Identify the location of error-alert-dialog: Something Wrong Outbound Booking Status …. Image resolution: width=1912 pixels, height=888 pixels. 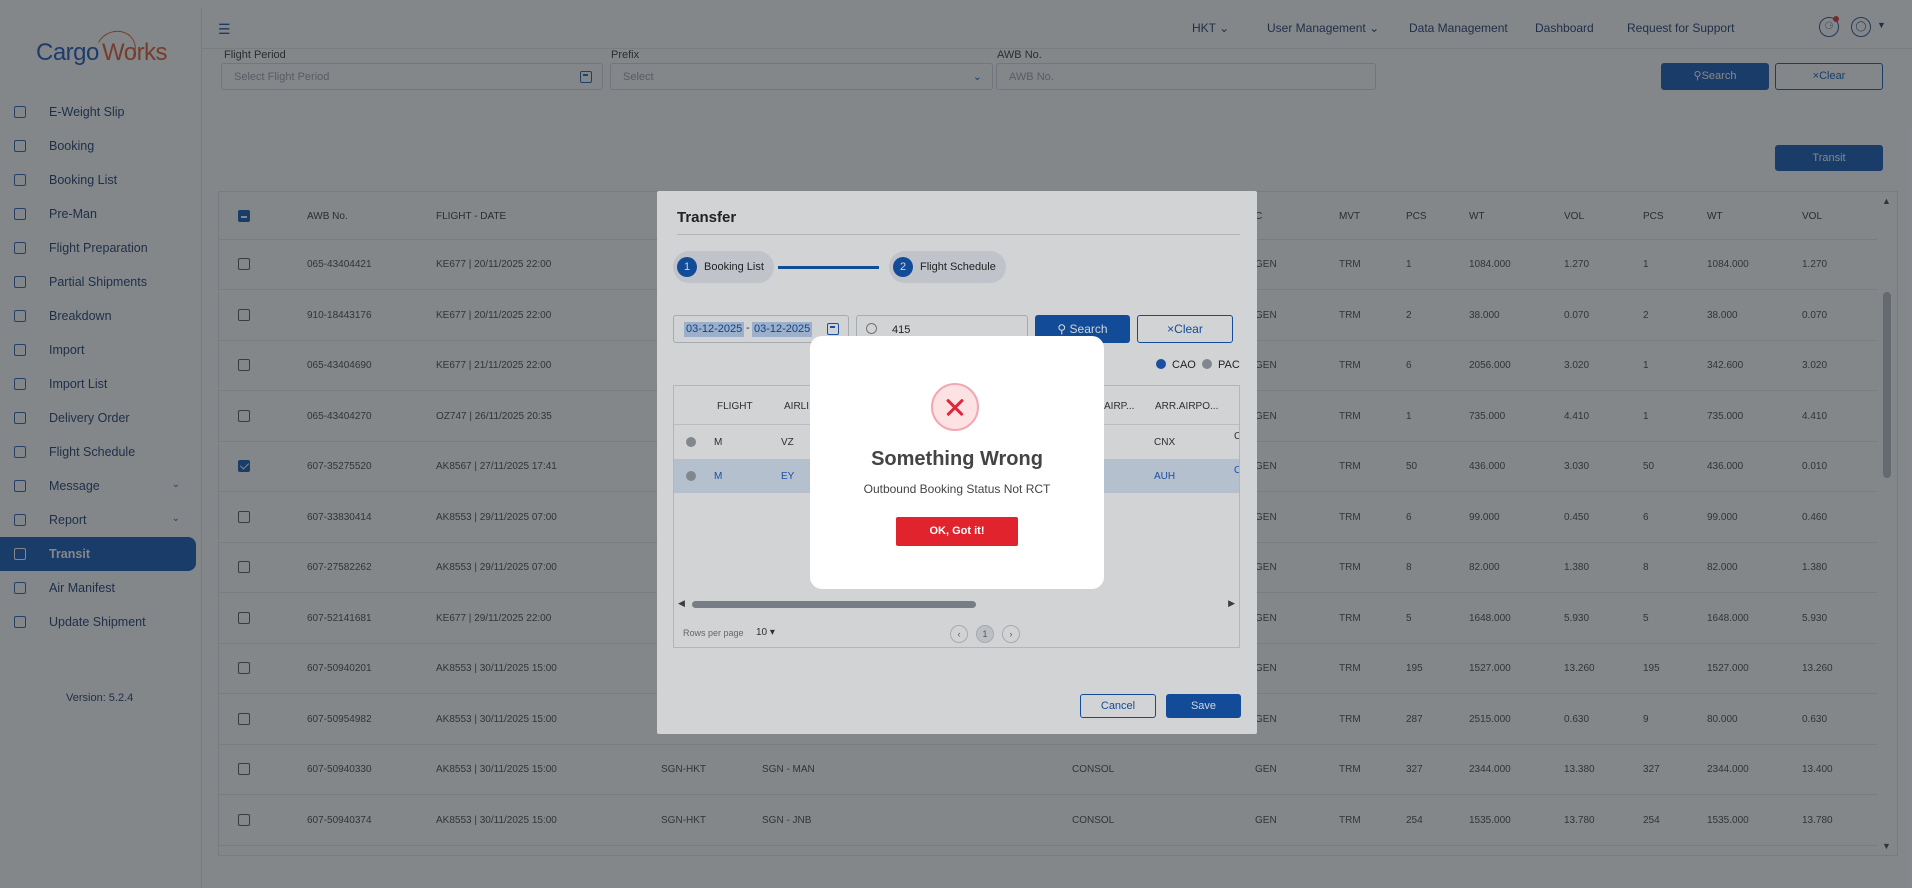
(957, 462).